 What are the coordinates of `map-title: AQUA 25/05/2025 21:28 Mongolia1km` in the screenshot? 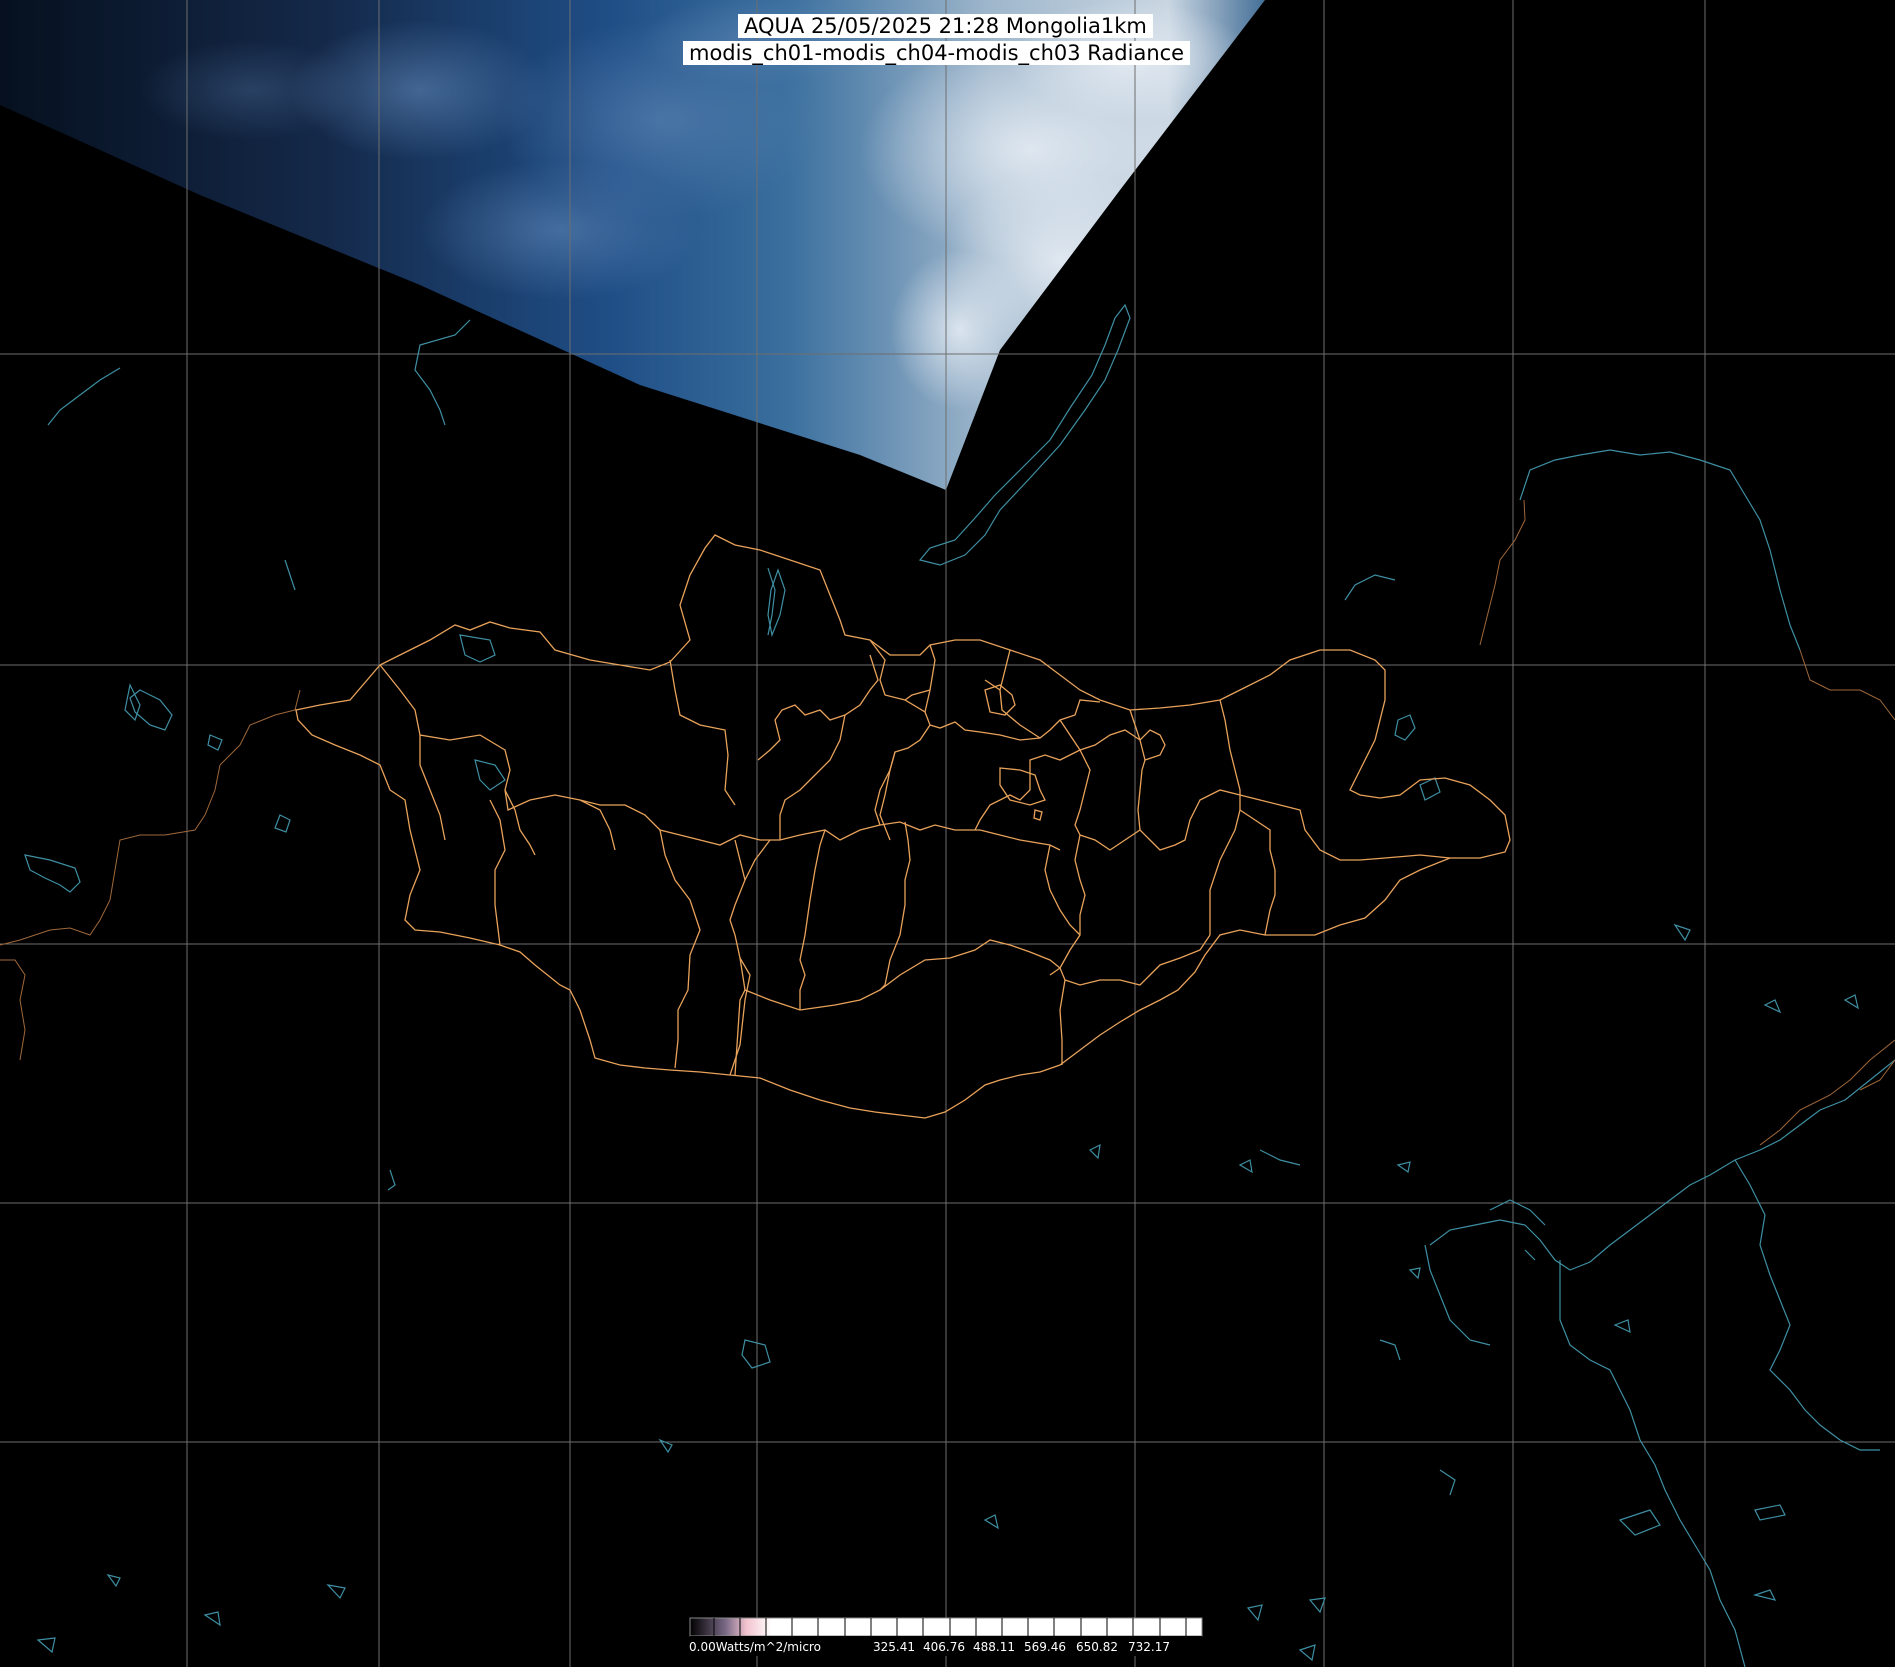 It's located at (945, 26).